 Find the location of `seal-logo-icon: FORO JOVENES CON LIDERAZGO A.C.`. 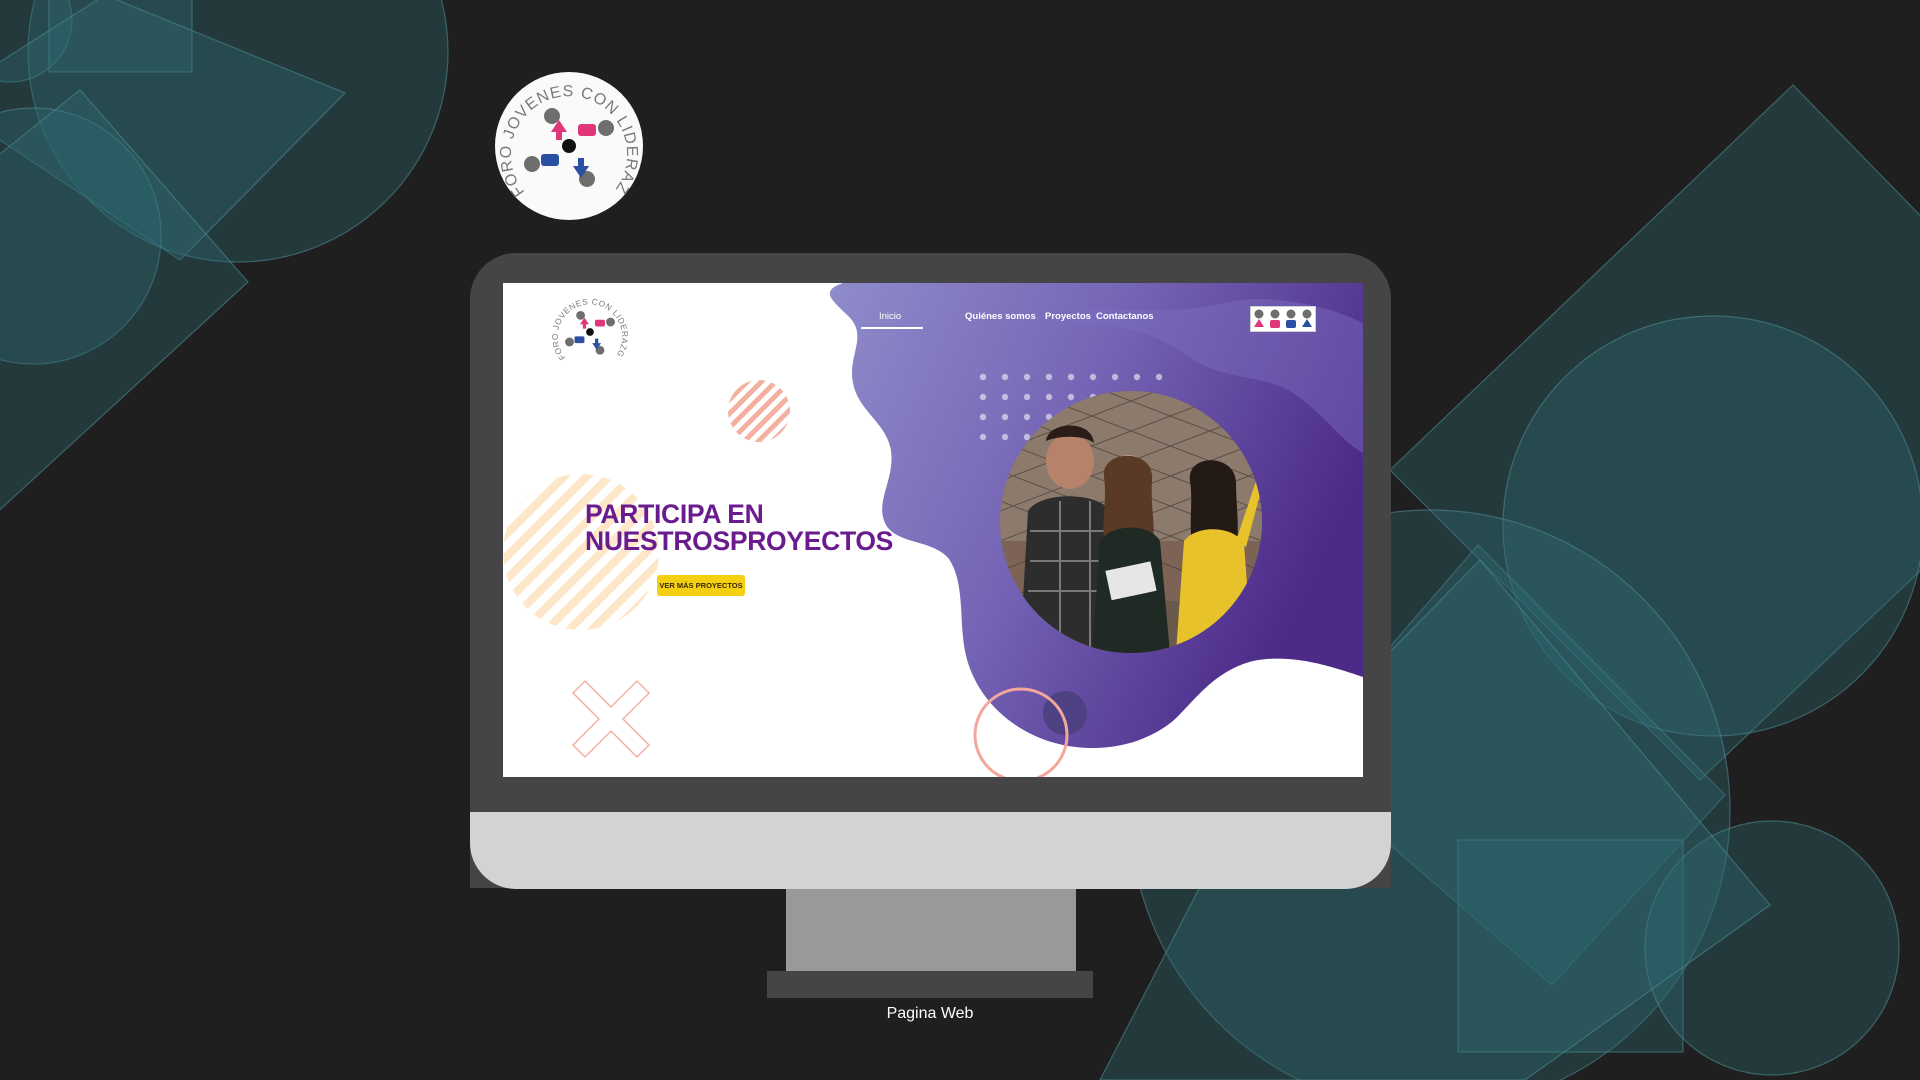

seal-logo-icon: FORO JOVENES CON LIDERAZGO A.C. is located at coordinates (564, 129).